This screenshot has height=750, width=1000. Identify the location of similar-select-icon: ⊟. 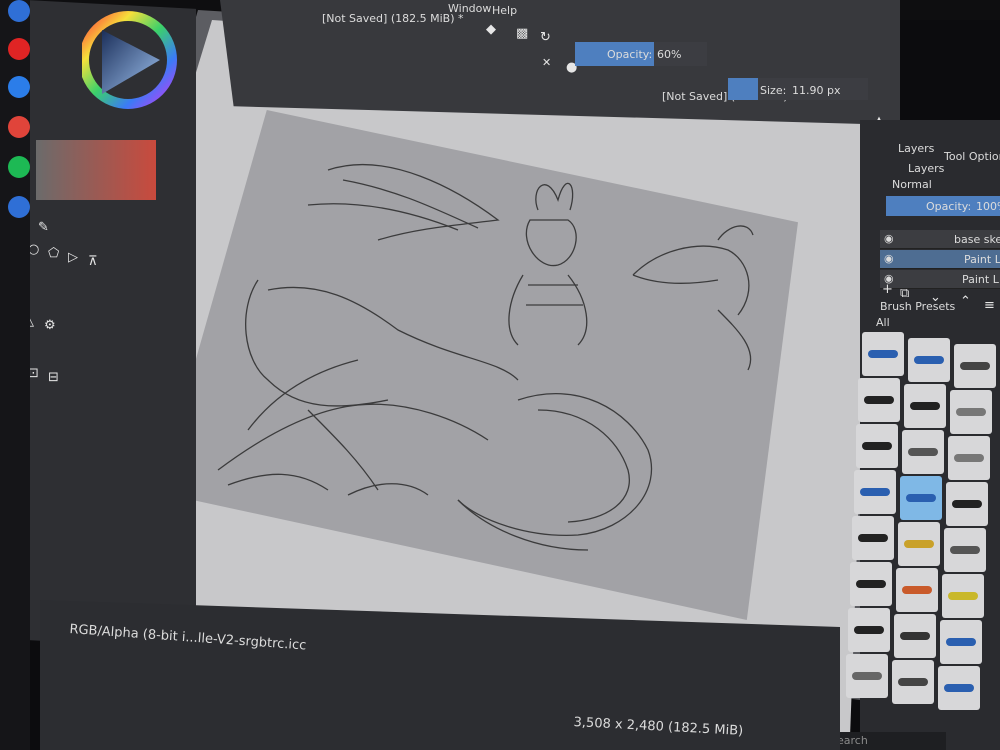
(53, 377).